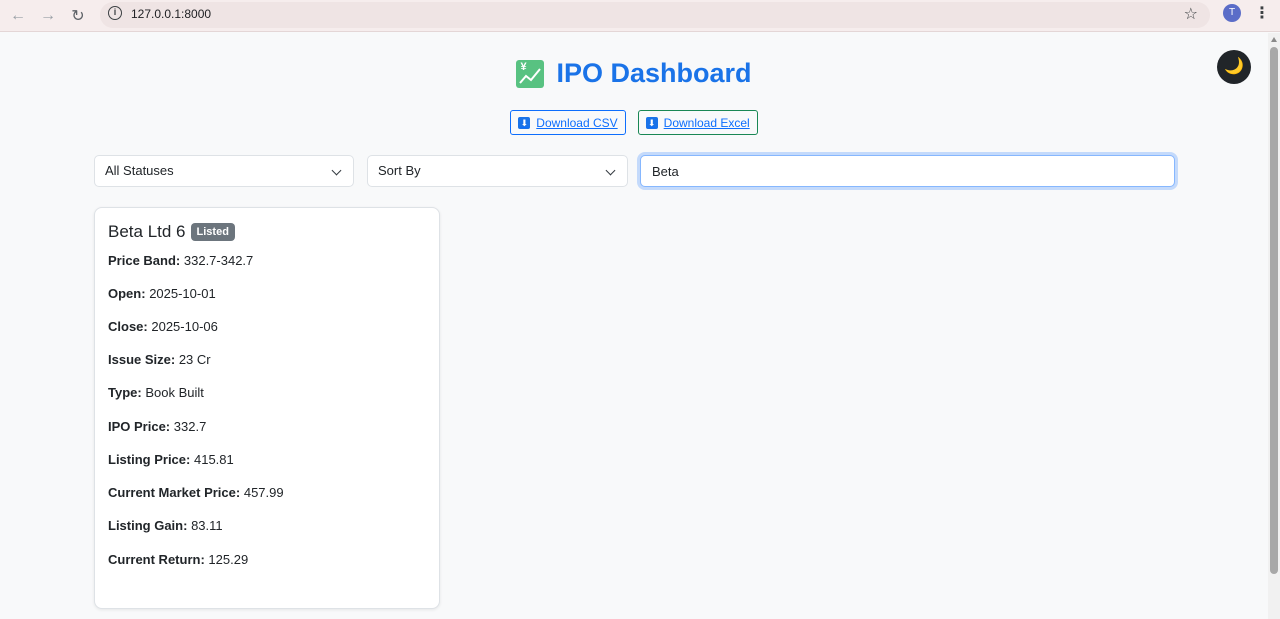 This screenshot has height=619, width=1280. I want to click on field-label: Current Market Price:, so click(174, 492).